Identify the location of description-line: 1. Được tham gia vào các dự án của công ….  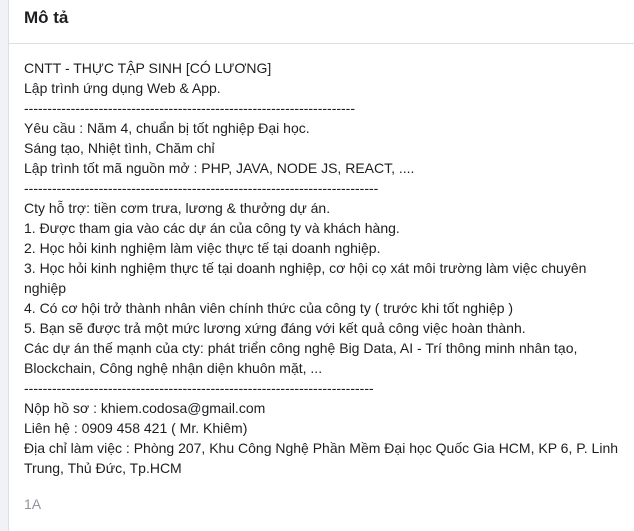
(212, 228).